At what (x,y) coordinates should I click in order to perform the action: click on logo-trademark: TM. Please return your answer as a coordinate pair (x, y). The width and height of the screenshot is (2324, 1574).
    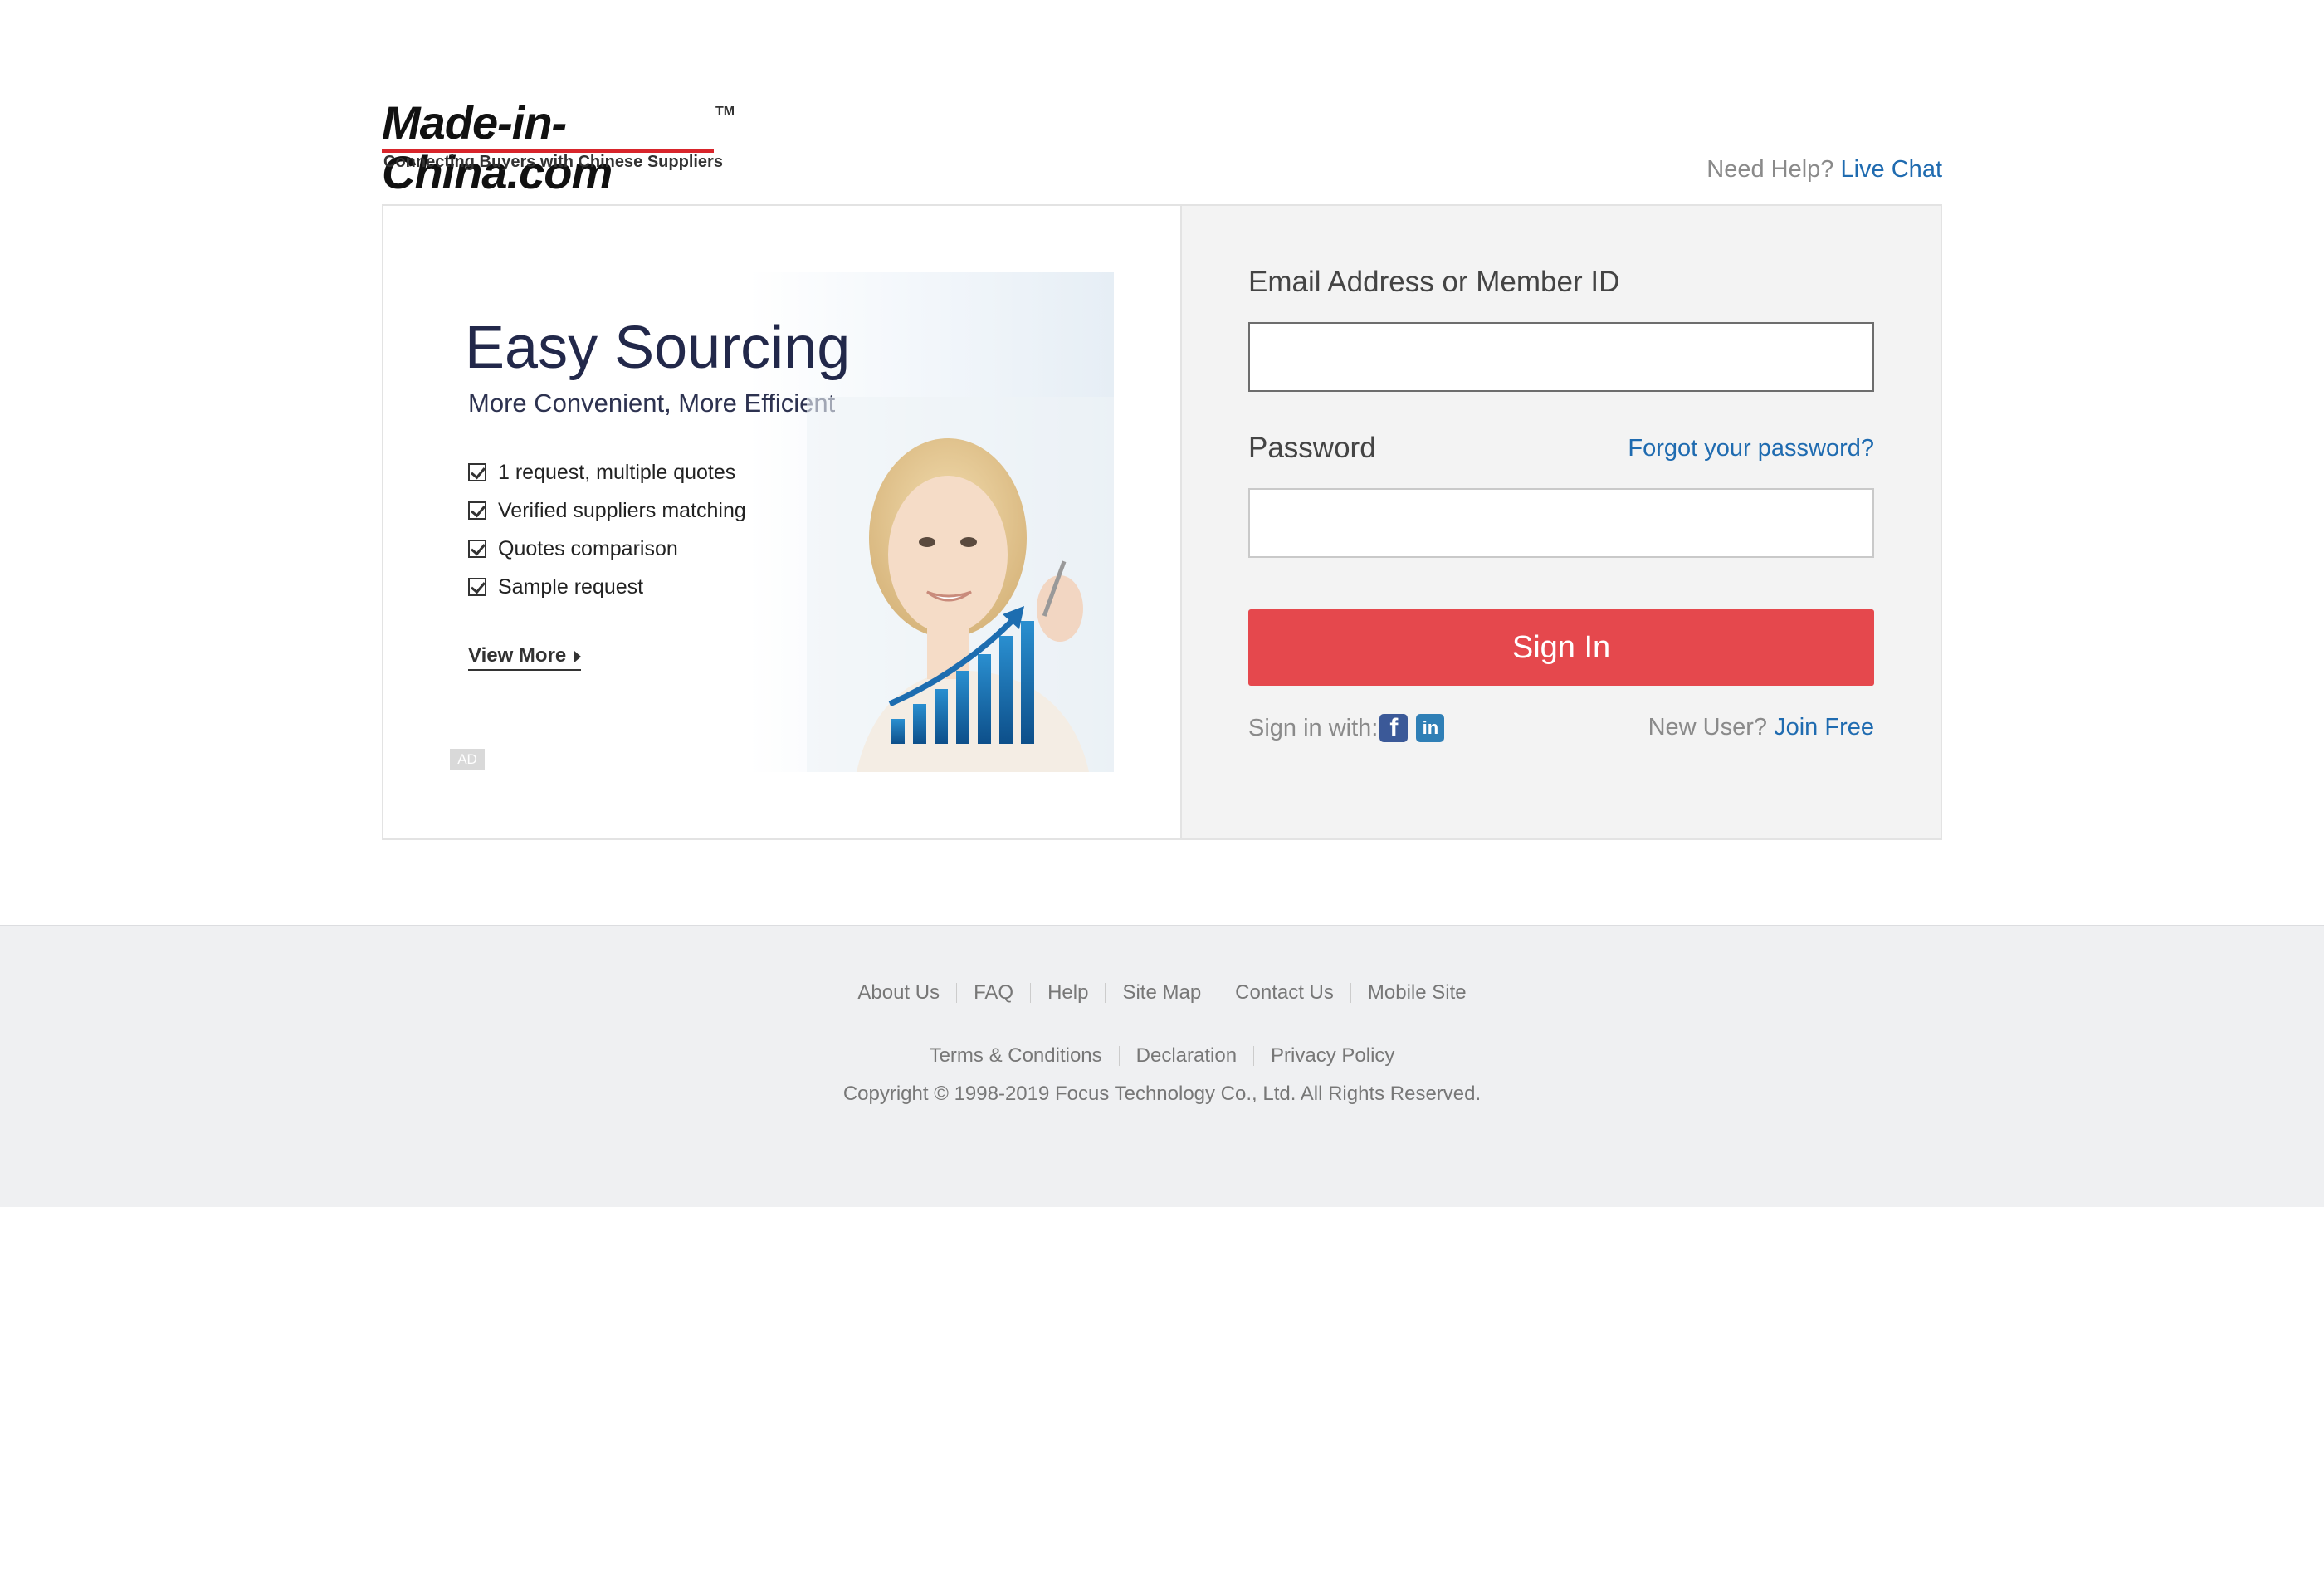
    Looking at the image, I should click on (725, 112).